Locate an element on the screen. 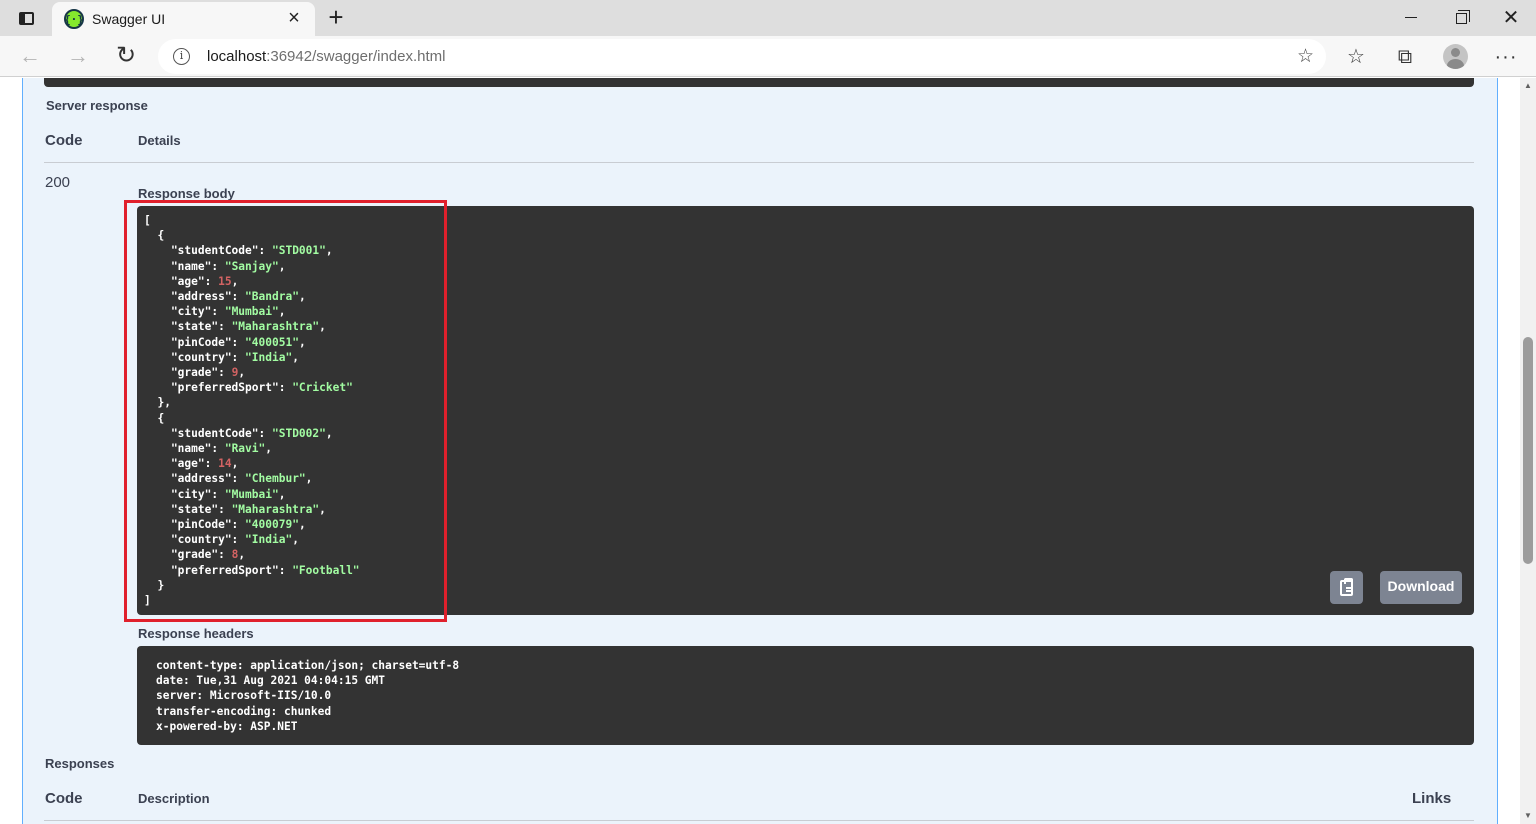 This screenshot has width=1536, height=824. responses-label: Responses is located at coordinates (80, 763).